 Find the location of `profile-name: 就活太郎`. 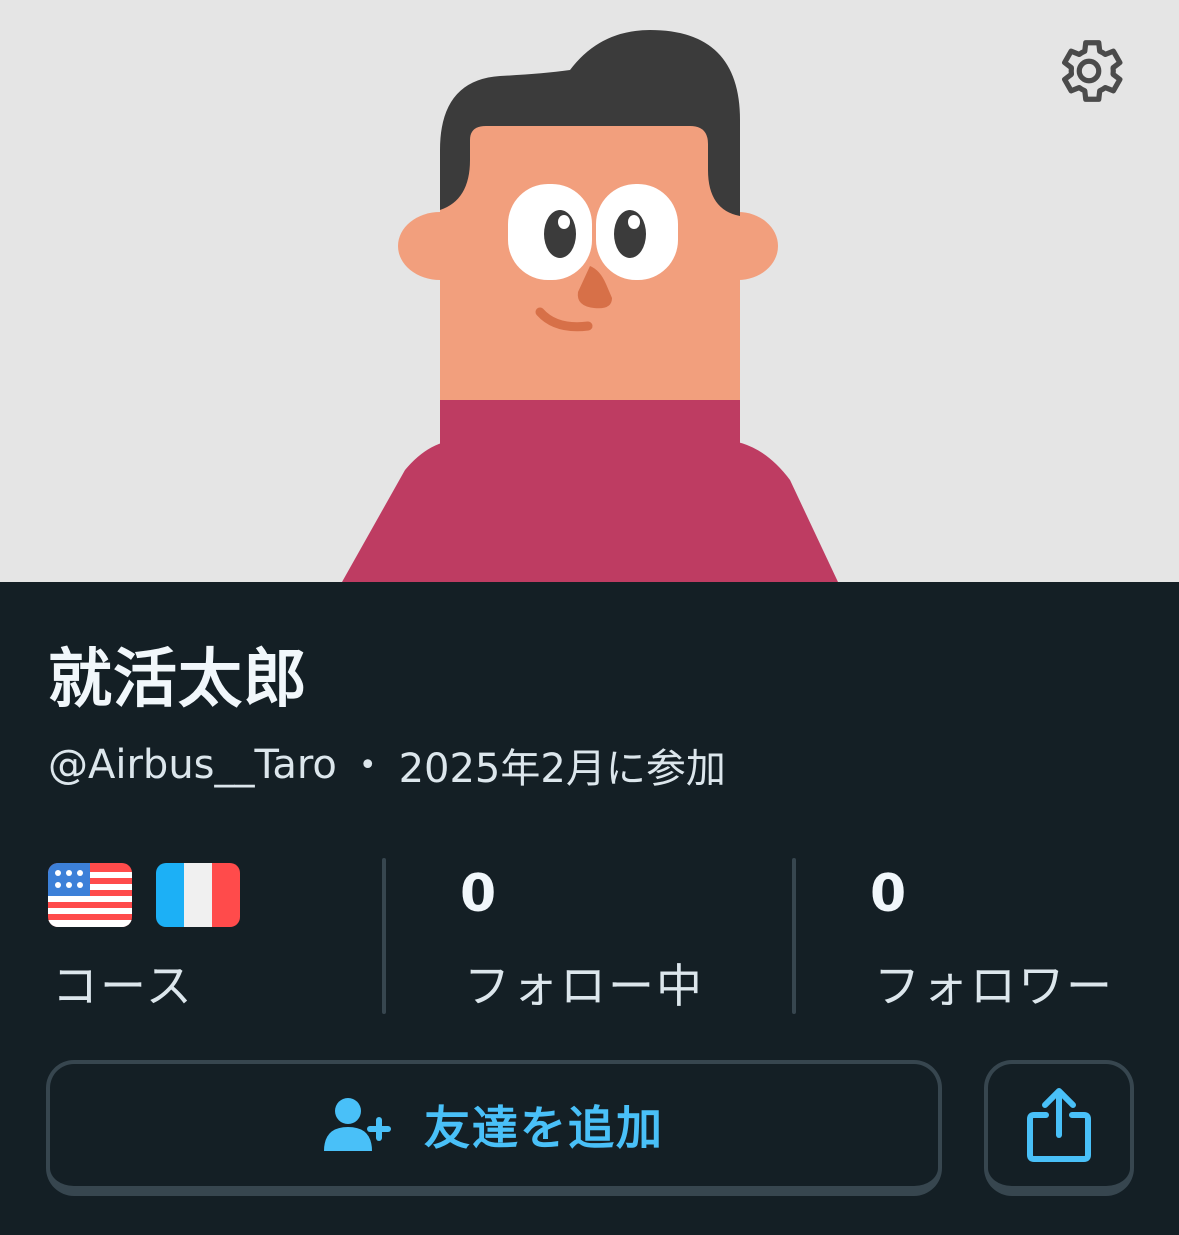

profile-name: 就活太郎 is located at coordinates (178, 680).